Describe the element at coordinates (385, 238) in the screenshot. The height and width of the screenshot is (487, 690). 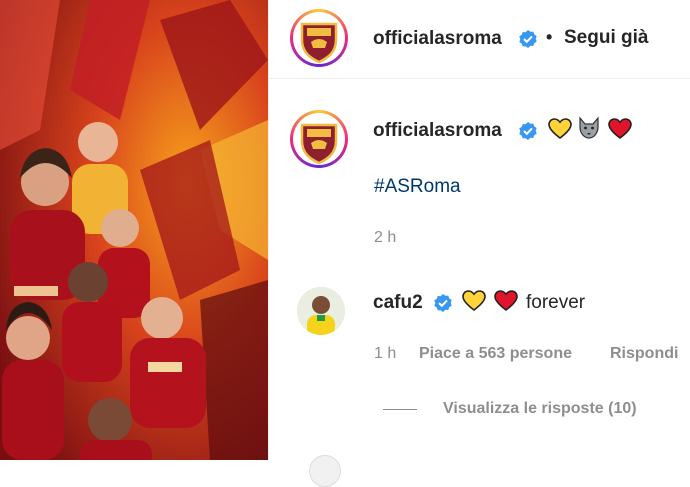
I see `caption-timestamp: 2 h` at that location.